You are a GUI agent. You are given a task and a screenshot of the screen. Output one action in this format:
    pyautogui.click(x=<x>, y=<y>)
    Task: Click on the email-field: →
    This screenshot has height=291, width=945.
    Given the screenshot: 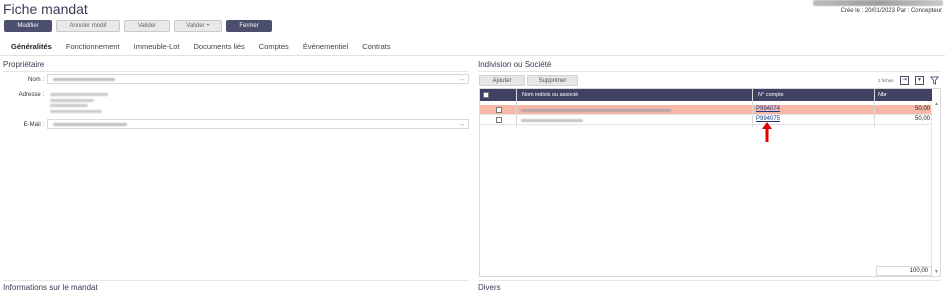 What is the action you would take?
    pyautogui.click(x=258, y=124)
    